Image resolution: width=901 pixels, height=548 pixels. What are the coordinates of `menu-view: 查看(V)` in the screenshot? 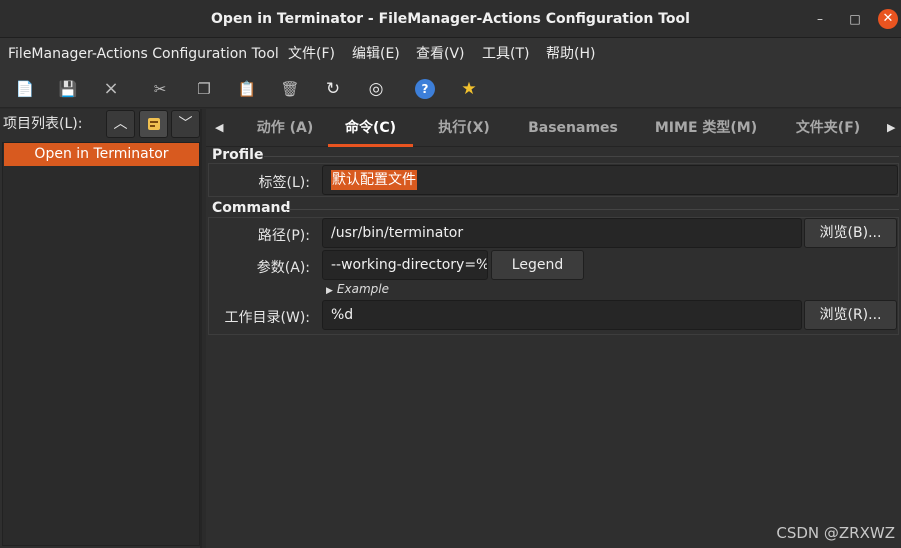 It's located at (440, 54).